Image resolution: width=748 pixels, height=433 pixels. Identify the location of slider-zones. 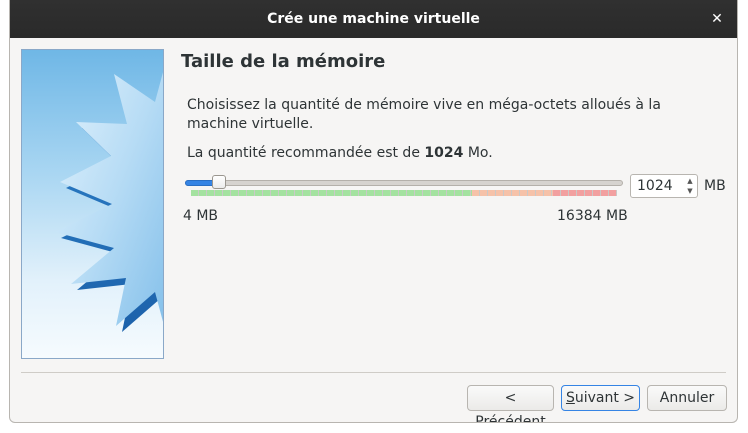
(404, 193).